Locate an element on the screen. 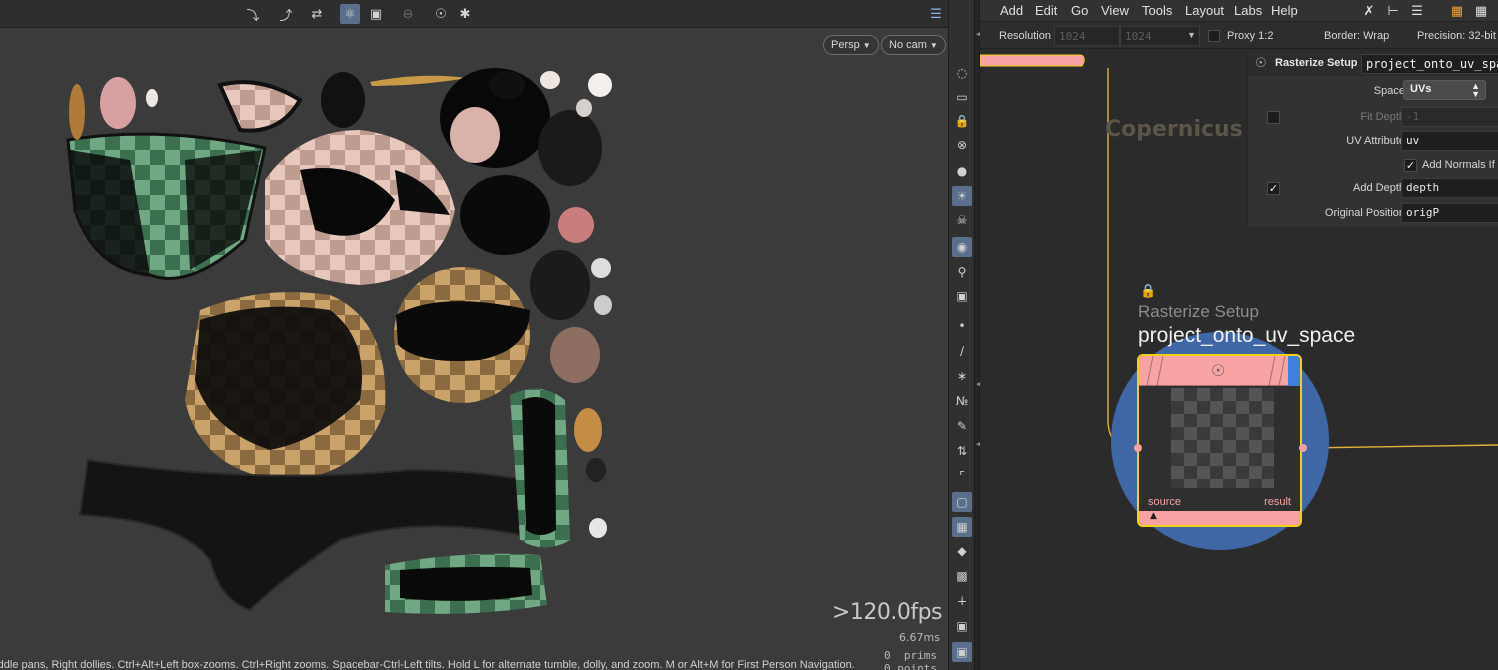 Image resolution: width=1498 pixels, height=670 pixels. shading-icon: ● is located at coordinates (962, 171).